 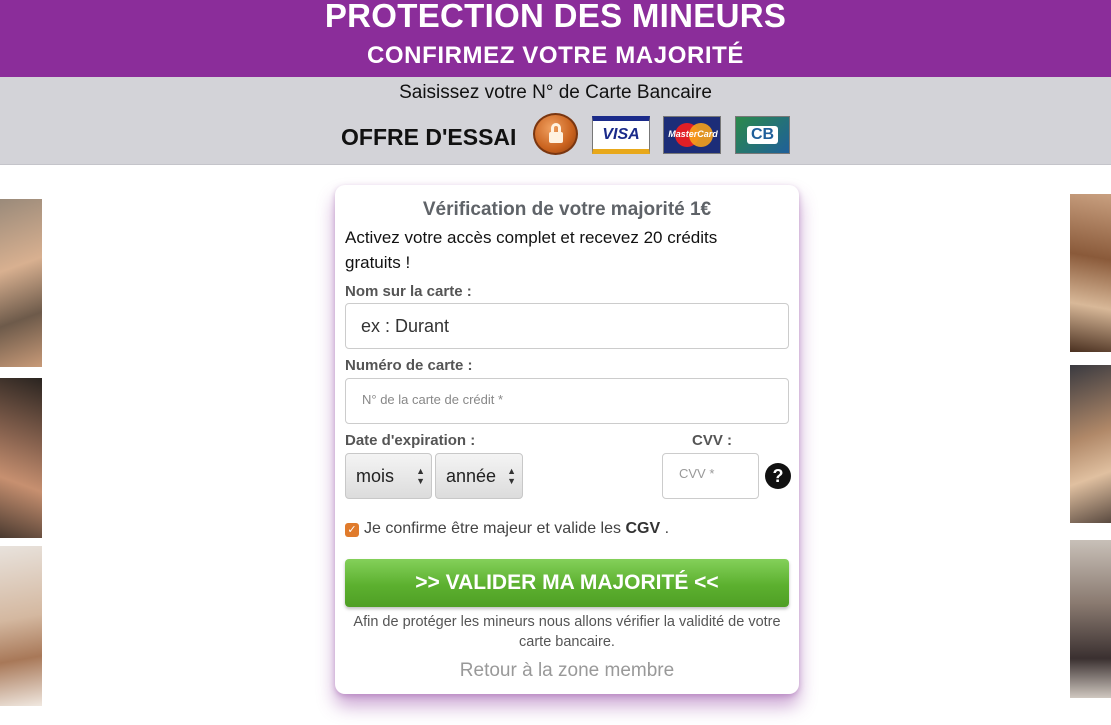 I want to click on page-subtitle: CONFIRMEZ VOTRE MAJORITÉ, so click(x=555, y=55).